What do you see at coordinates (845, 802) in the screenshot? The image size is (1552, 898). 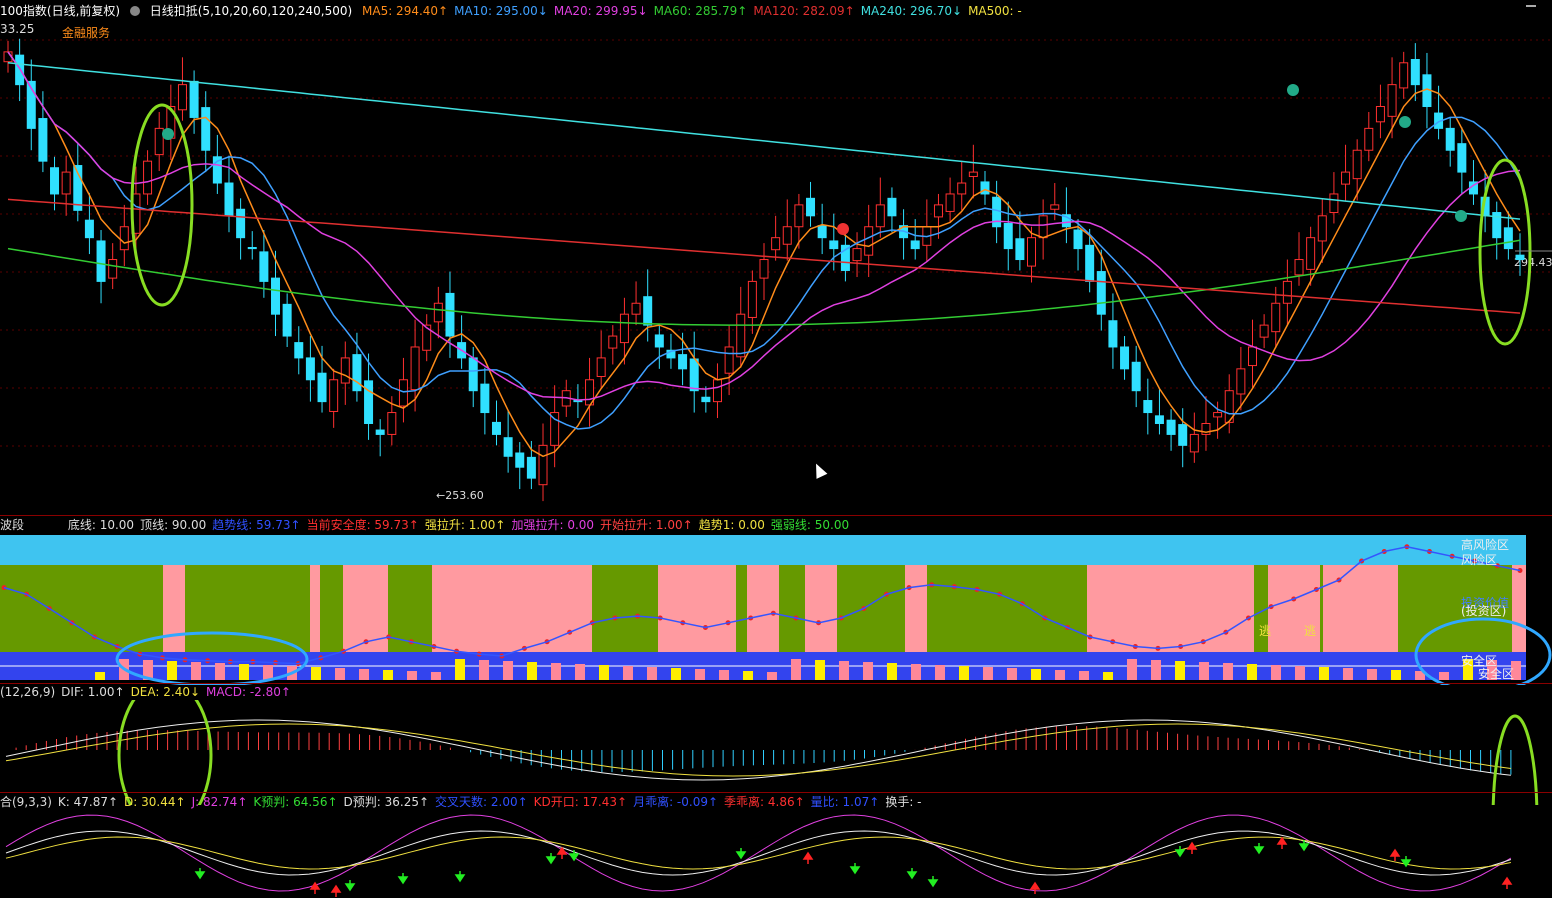 I see `kdj-legend-item-10: 量比: 1.07↑` at bounding box center [845, 802].